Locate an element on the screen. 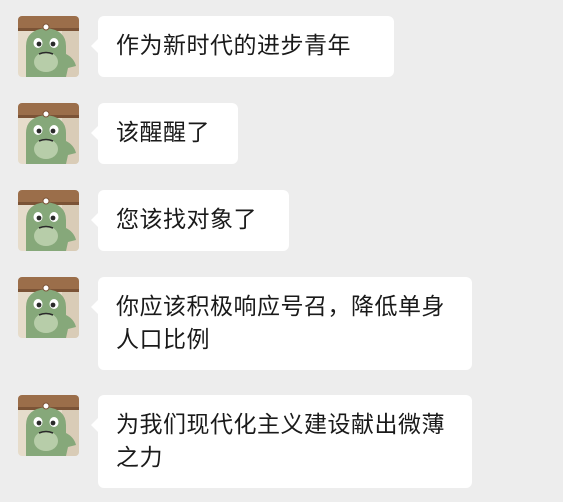 Image resolution: width=563 pixels, height=502 pixels. message-text: 作为新时代的进步青年 is located at coordinates (233, 46).